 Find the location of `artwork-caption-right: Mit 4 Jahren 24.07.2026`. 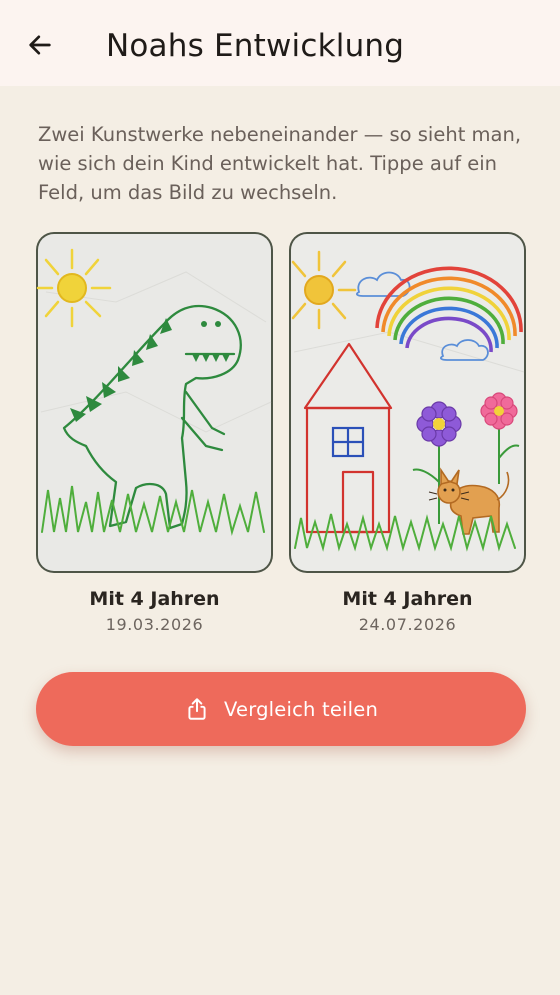

artwork-caption-right: Mit 4 Jahren 24.07.2026 is located at coordinates (407, 612).